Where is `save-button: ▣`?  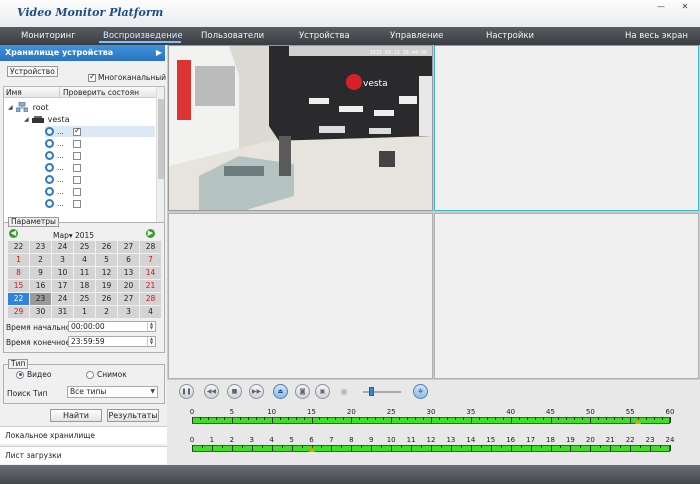
save-button: ▣ is located at coordinates (322, 391).